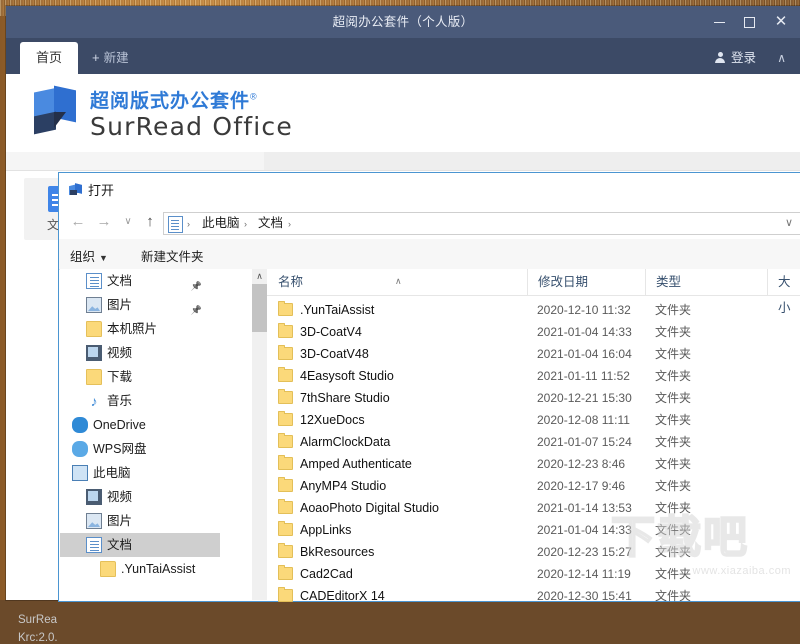 Image resolution: width=800 pixels, height=644 pixels. Describe the element at coordinates (326, 530) in the screenshot. I see `file-name: AppLinks` at that location.